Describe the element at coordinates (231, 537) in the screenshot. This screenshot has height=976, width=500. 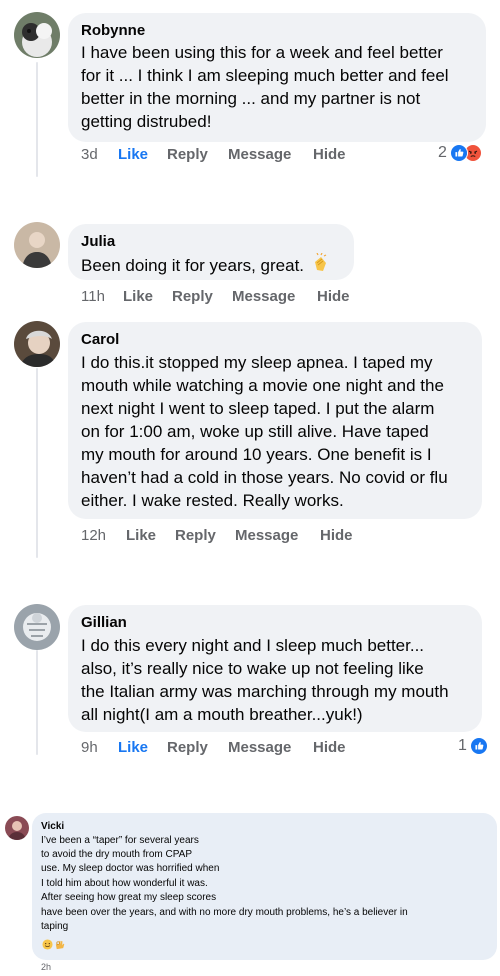
I see `comment-actions: 12h Like Reply Message Hide` at that location.